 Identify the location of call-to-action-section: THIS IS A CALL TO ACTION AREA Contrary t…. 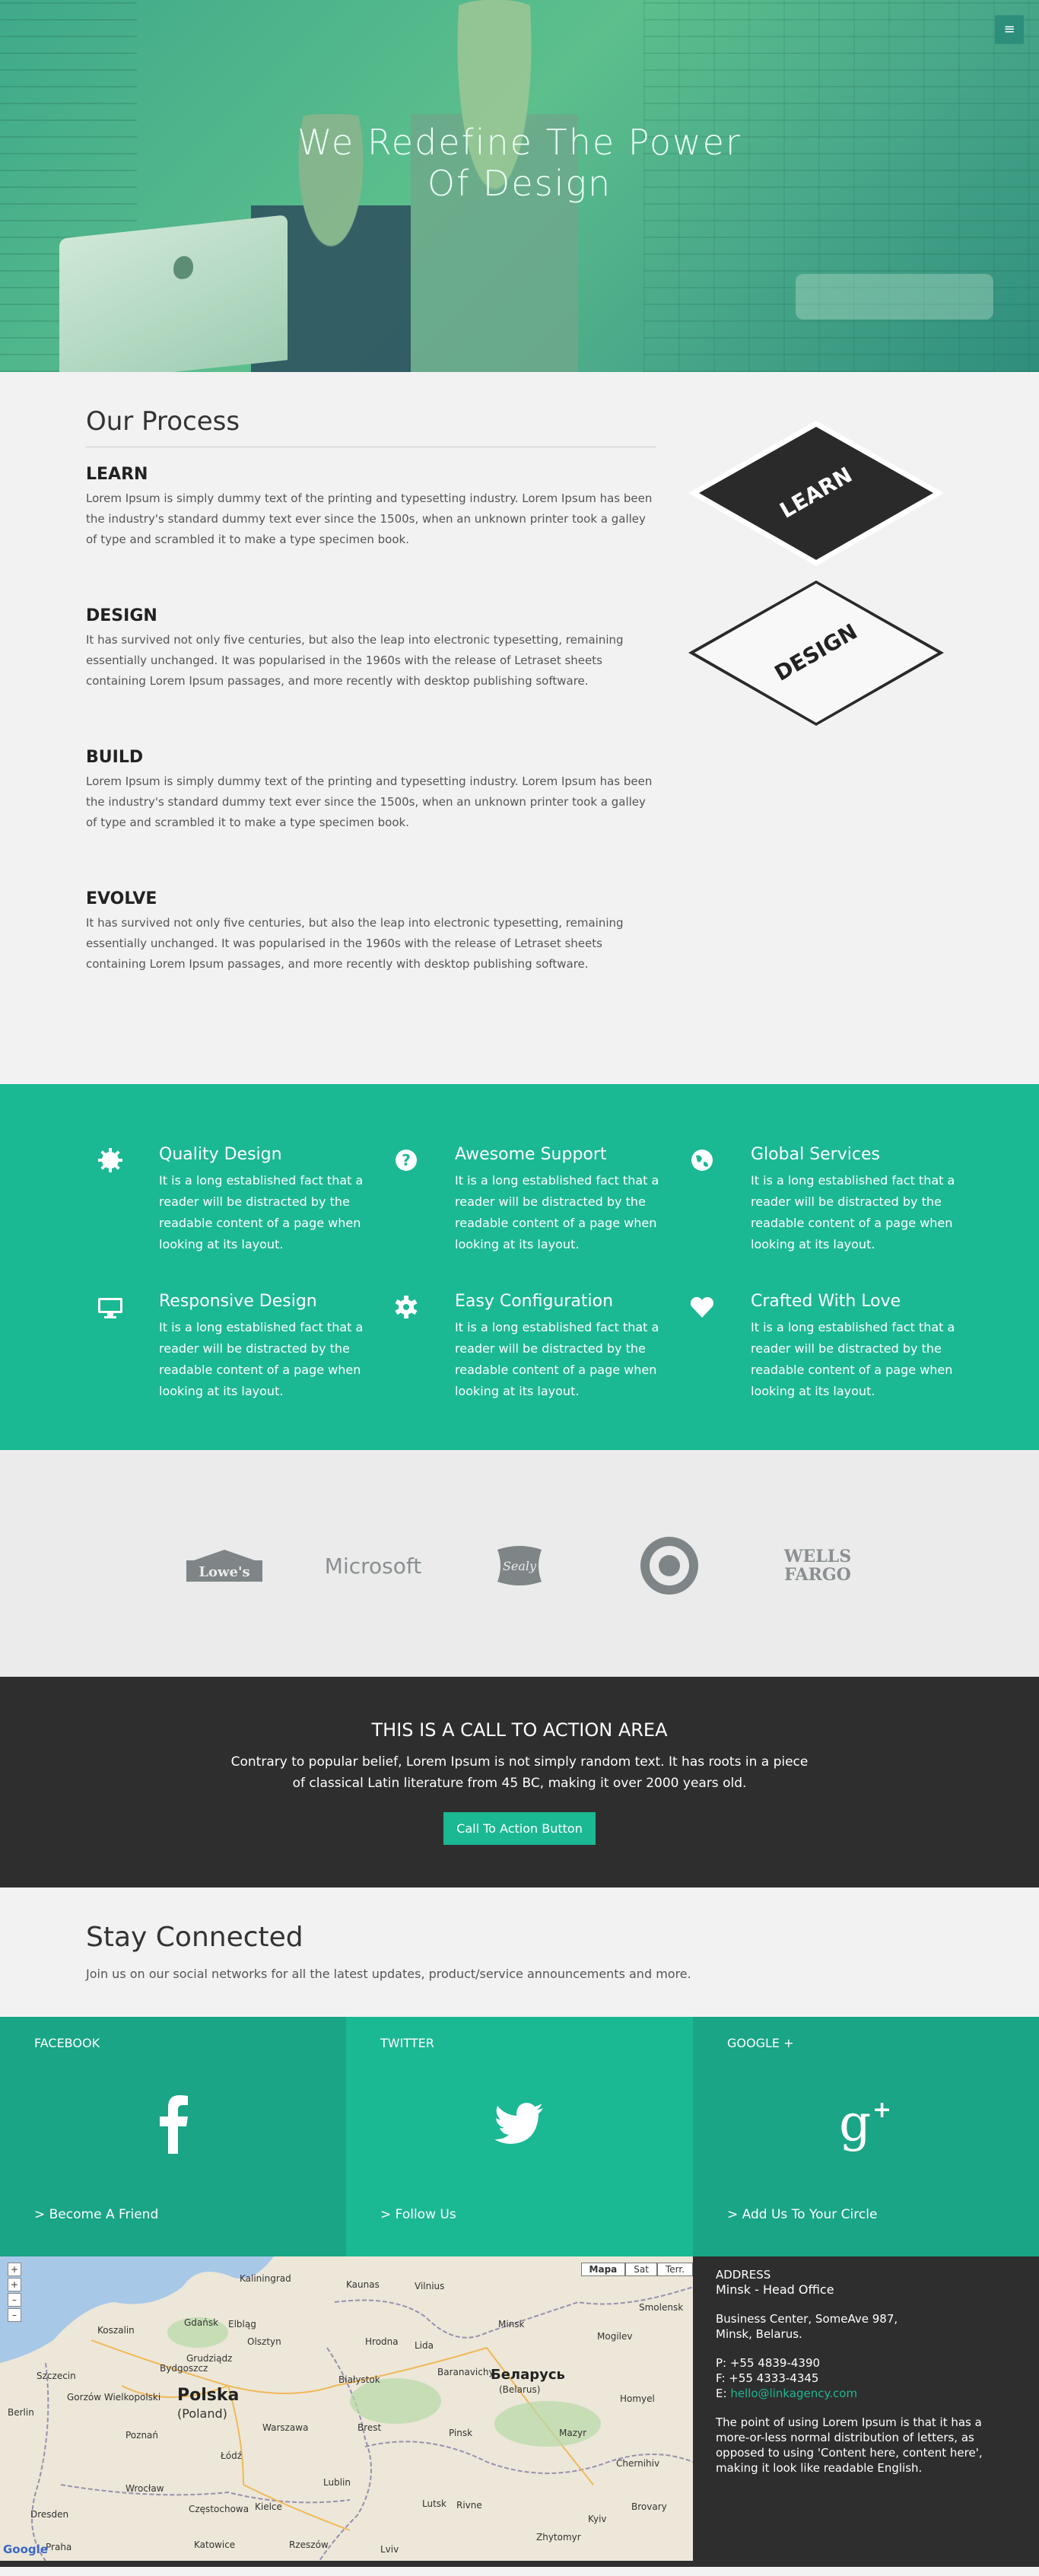
(519, 1782).